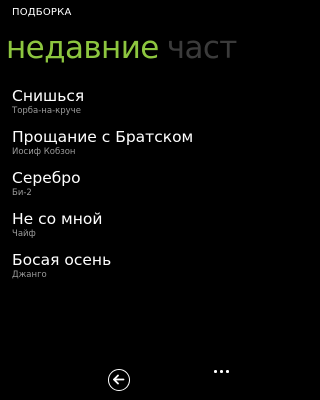 The image size is (320, 400). Describe the element at coordinates (62, 260) in the screenshot. I see `song-title: Босая осень` at that location.